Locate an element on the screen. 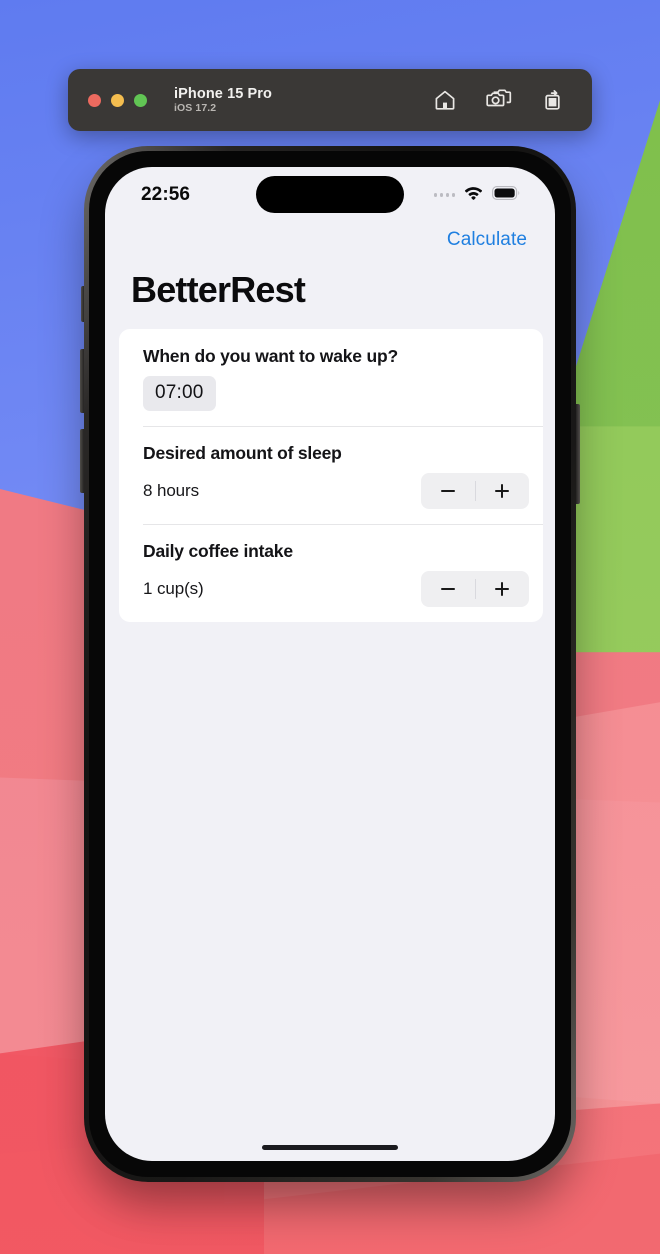  sleep-amount-decrement-button is located at coordinates (448, 491).